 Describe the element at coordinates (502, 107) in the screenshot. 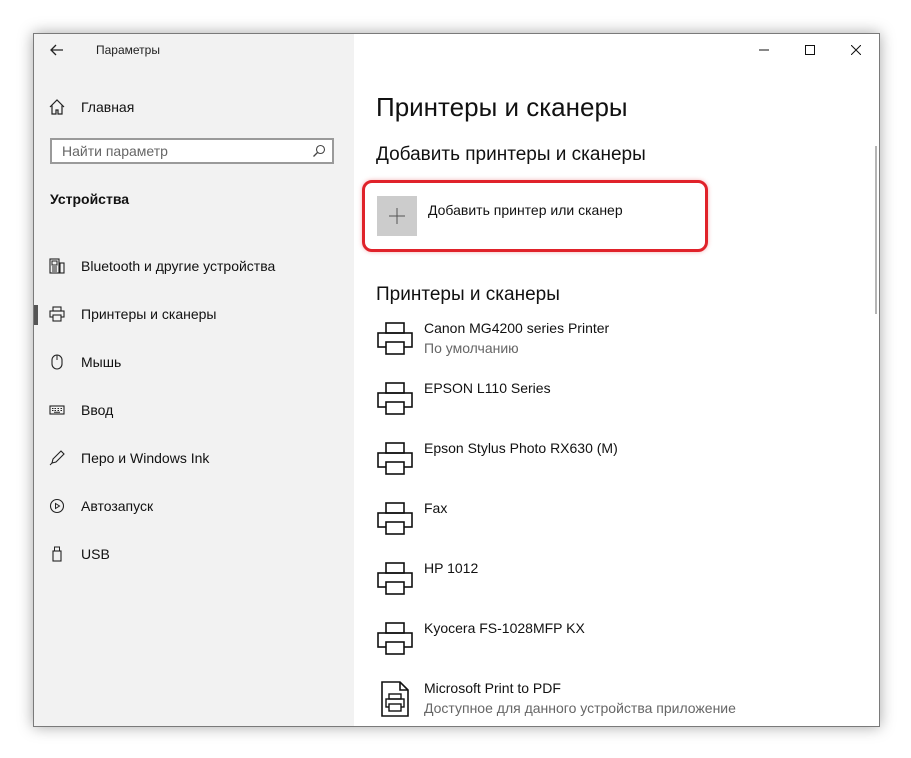

I see `page-title: Принтеры и сканеры` at that location.